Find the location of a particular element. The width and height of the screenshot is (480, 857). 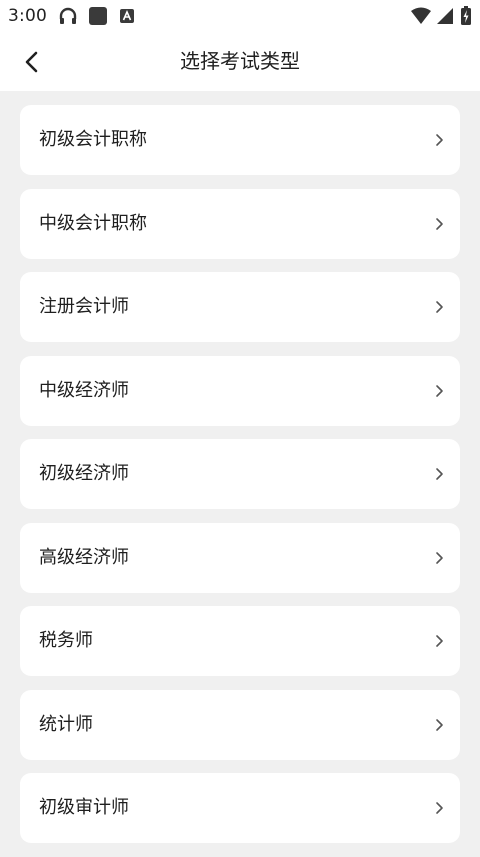

exam-type-label: 高级经济师 is located at coordinates (84, 557).